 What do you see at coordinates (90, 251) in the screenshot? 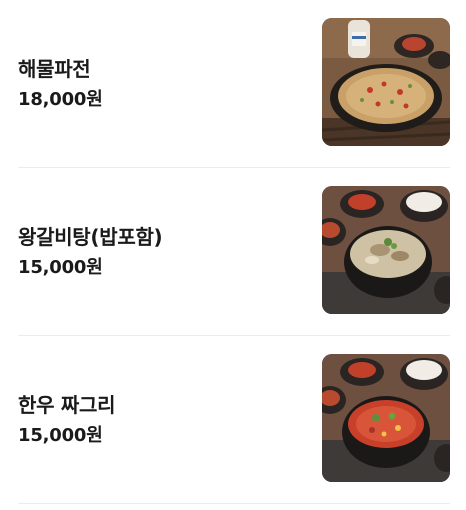
I see `menu-item-text: 왕갈비탕(밥포함) 15,000원` at bounding box center [90, 251].